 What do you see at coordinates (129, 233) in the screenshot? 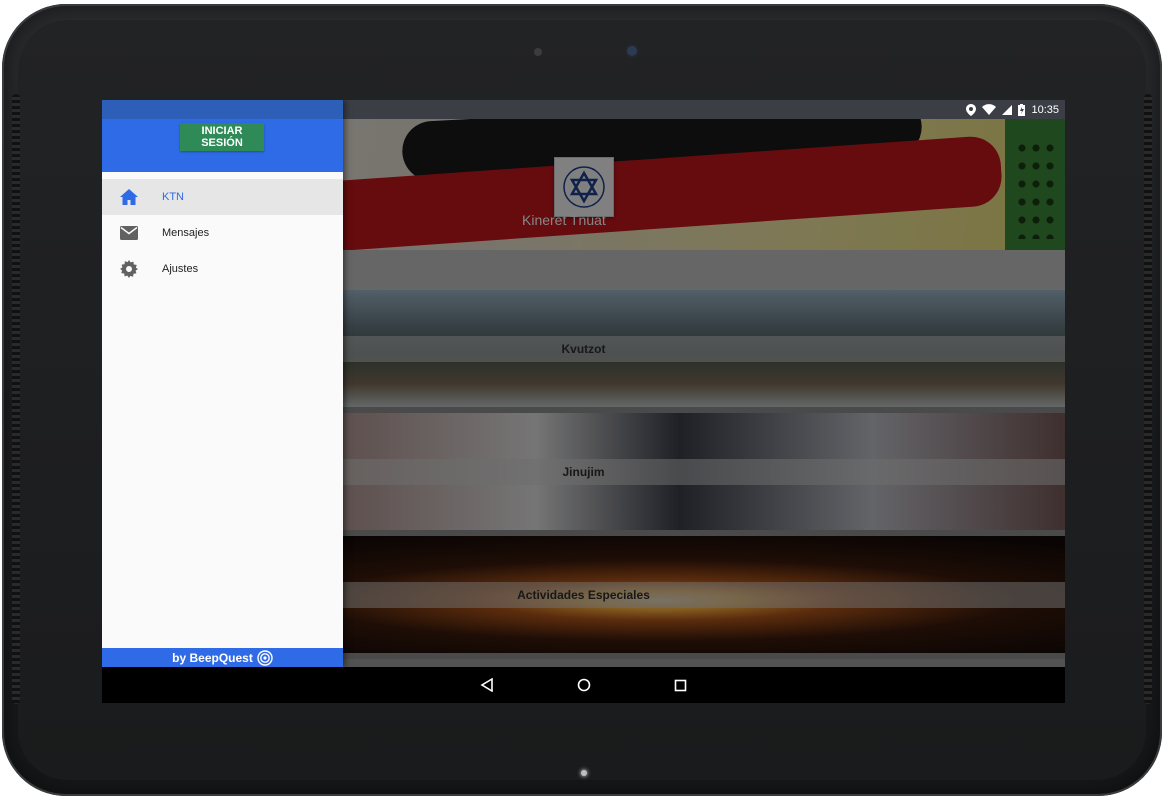
I see `envelope-icon` at bounding box center [129, 233].